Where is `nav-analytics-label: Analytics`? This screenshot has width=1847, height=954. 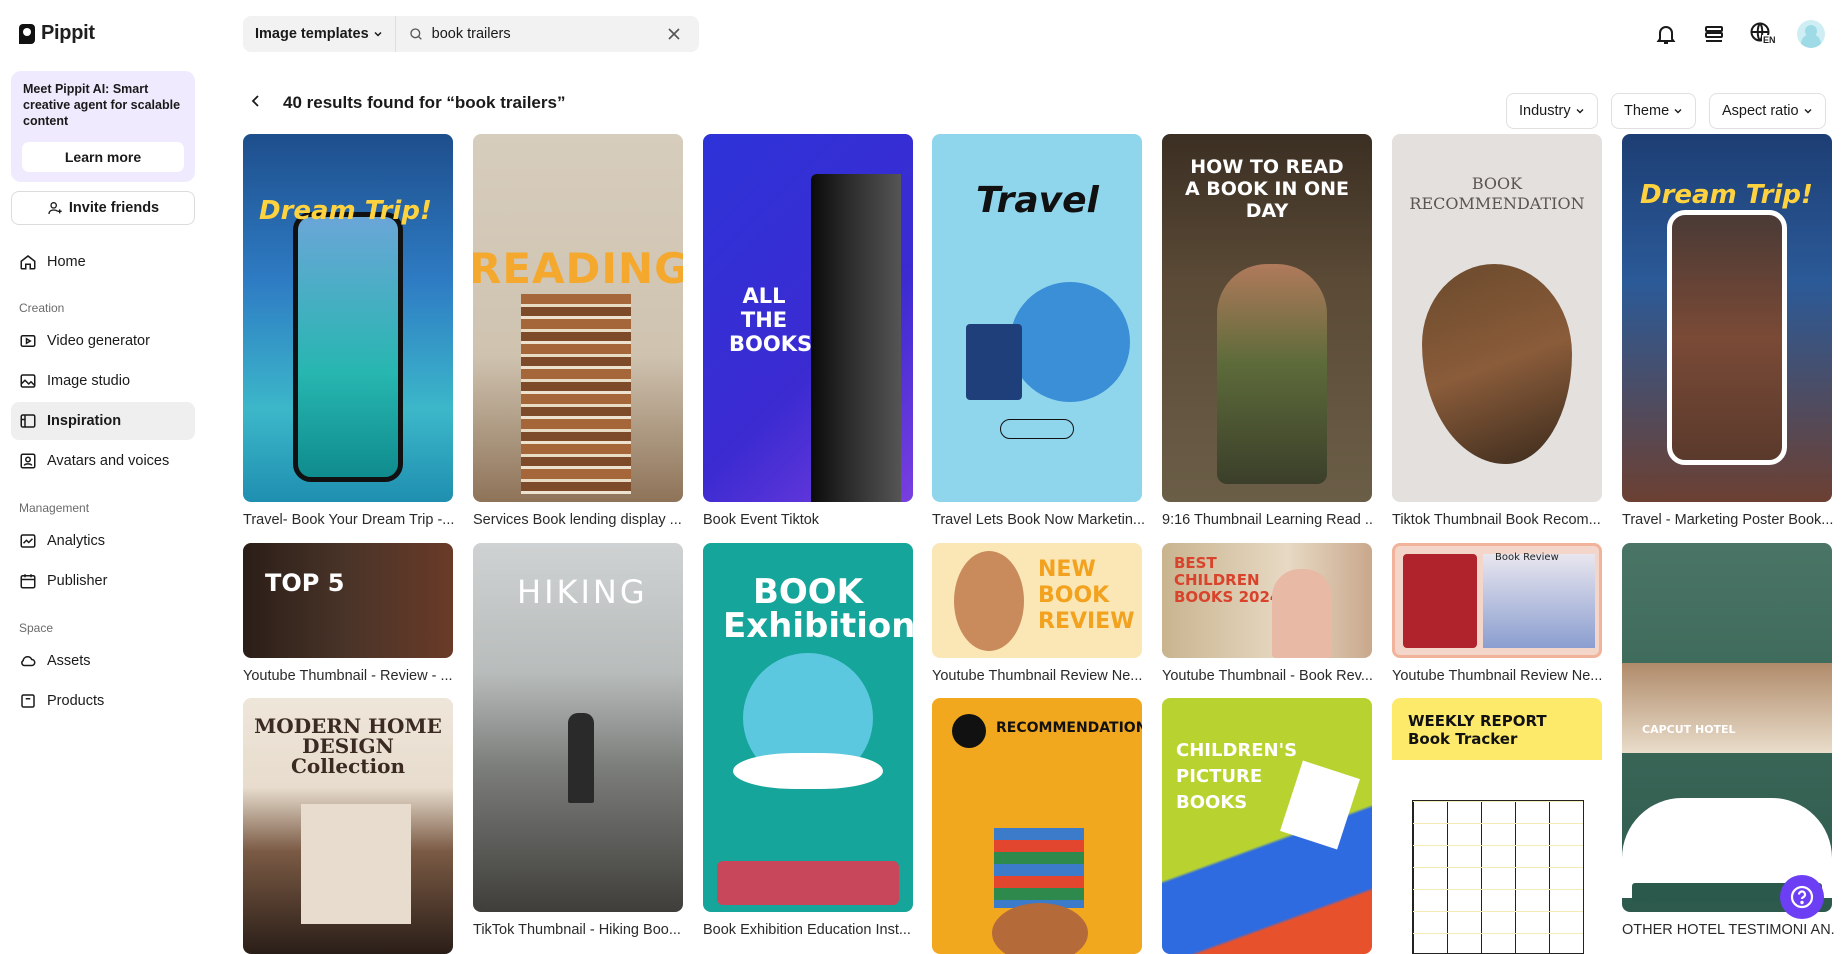 nav-analytics-label: Analytics is located at coordinates (76, 541).